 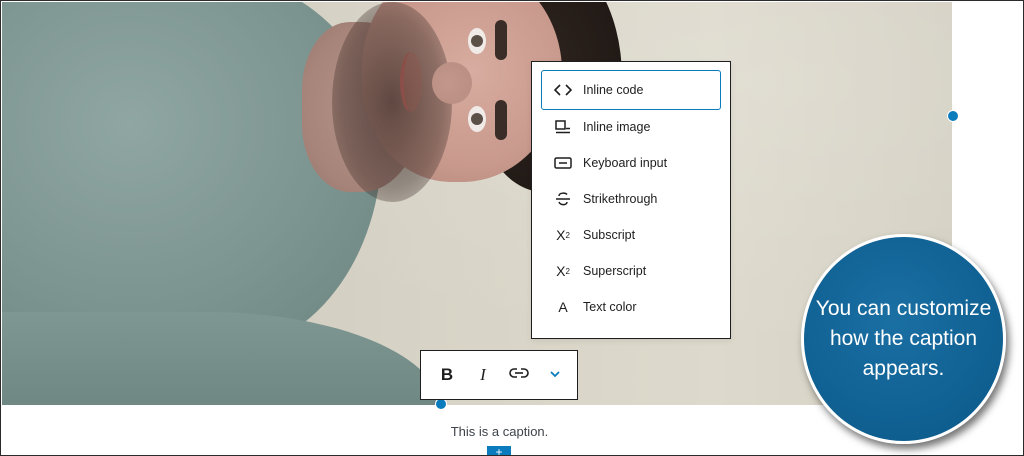 I want to click on link-icon, so click(x=519, y=375).